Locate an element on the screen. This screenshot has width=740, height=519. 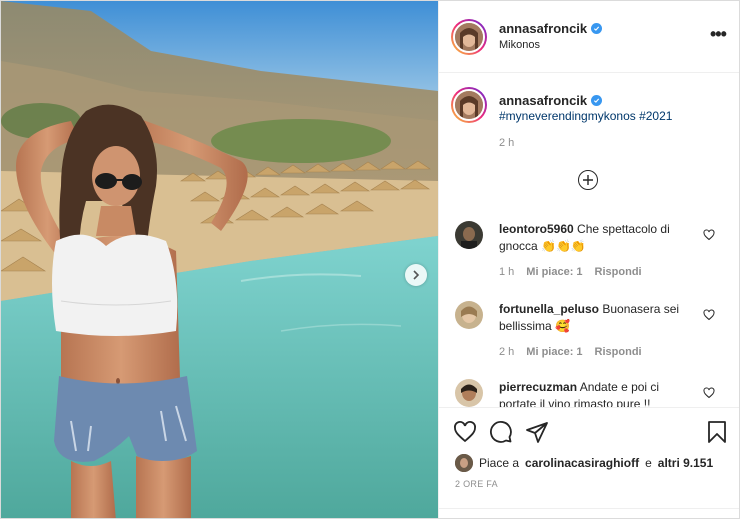
heart-icon is located at coordinates (465, 432).